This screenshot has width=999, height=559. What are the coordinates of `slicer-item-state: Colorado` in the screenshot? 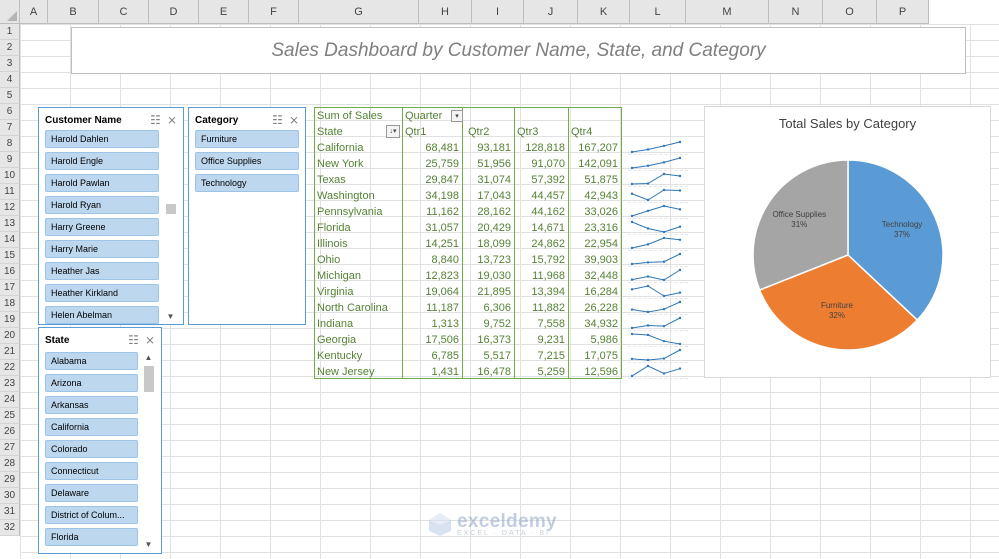 It's located at (91, 449).